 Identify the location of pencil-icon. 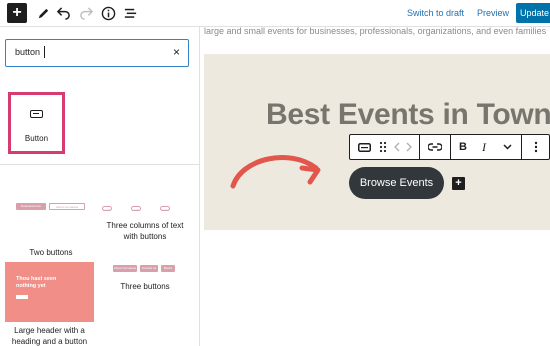
(43, 13).